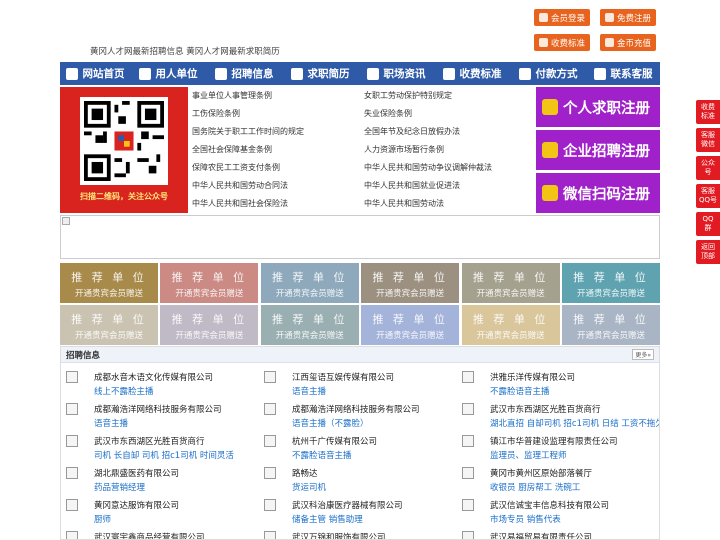 The image size is (720, 540). I want to click on company-name: 洪雅乐洋传媒有限公司, so click(532, 377).